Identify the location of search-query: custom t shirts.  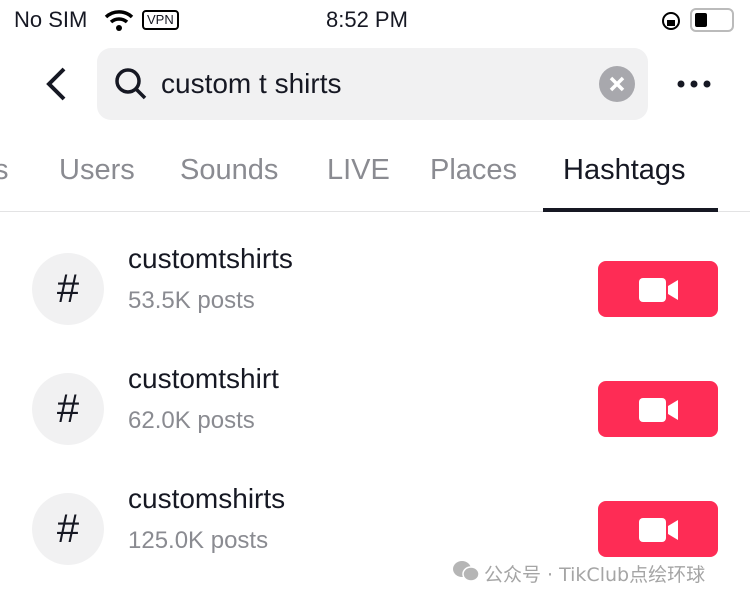
(251, 83).